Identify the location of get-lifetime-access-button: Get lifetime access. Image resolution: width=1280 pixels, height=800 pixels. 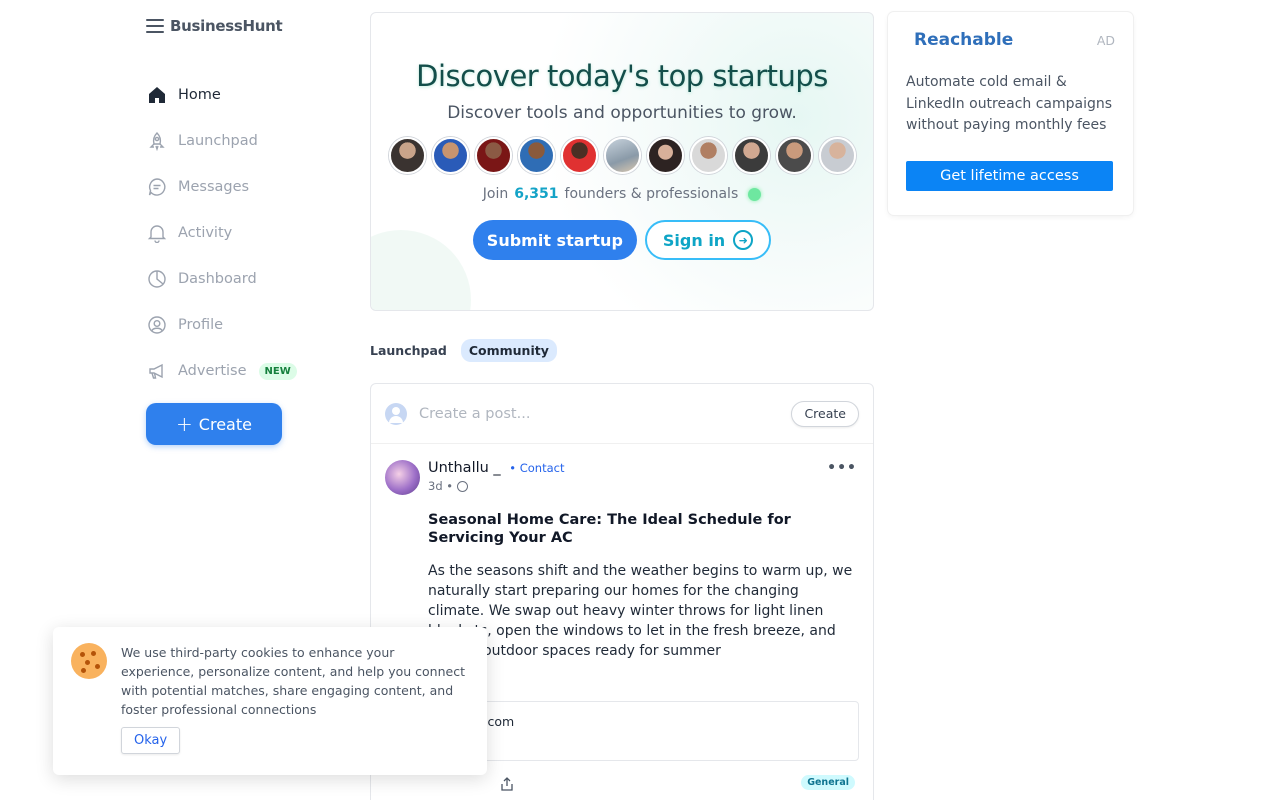
(1009, 175).